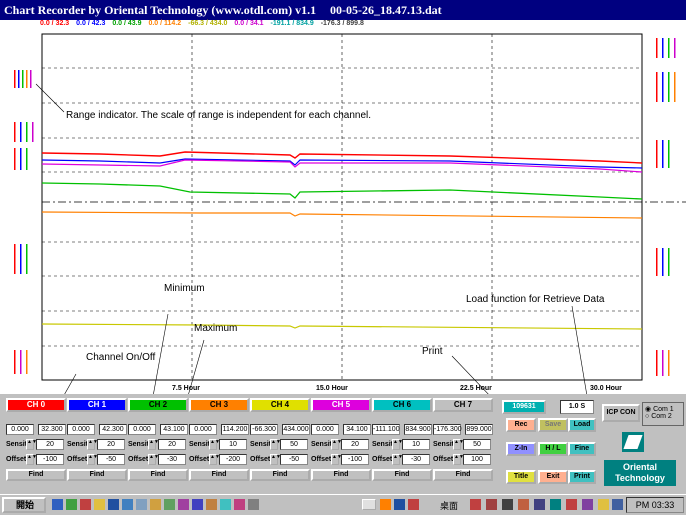  What do you see at coordinates (174, 429) in the screenshot?
I see `max-field: 43.100` at bounding box center [174, 429].